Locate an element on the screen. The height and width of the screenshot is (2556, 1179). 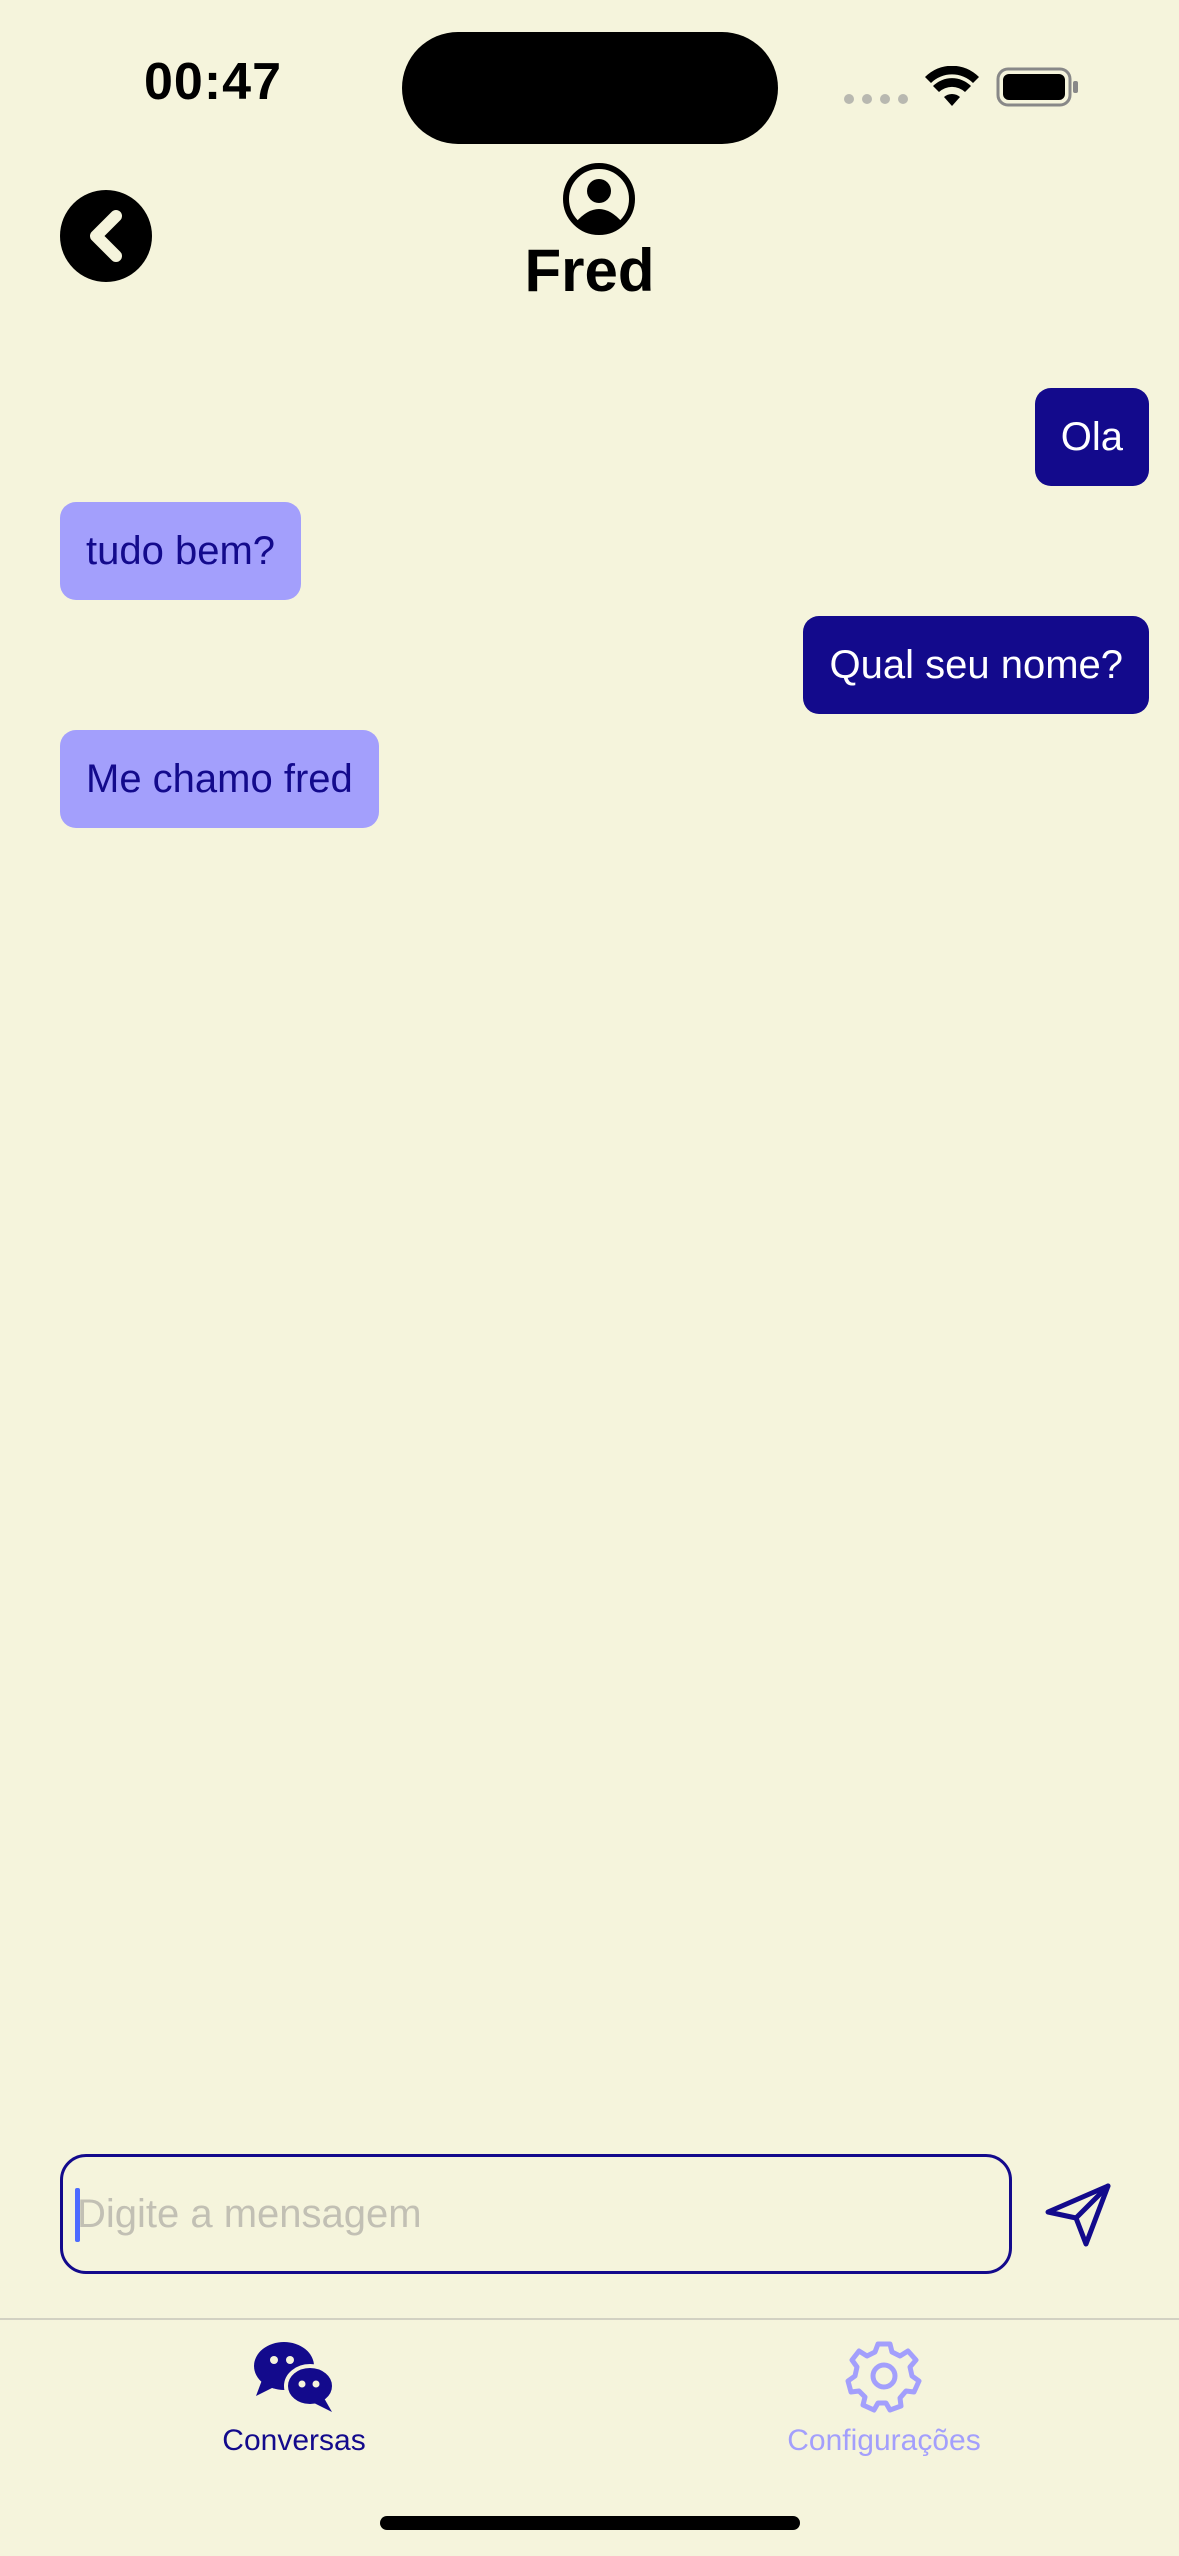
send-button is located at coordinates (1078, 2214).